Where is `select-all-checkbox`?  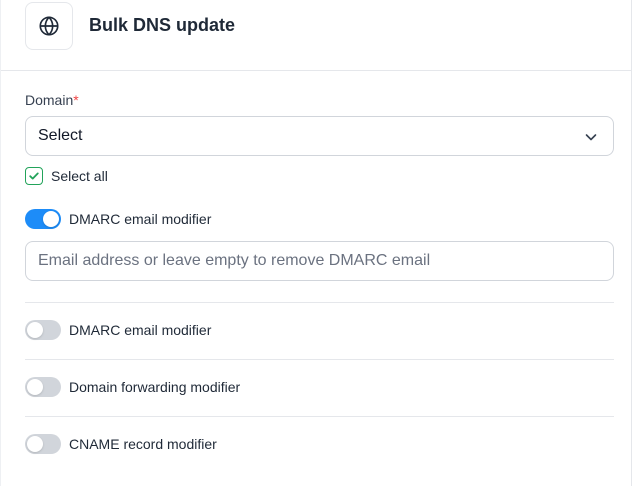 select-all-checkbox is located at coordinates (34, 176).